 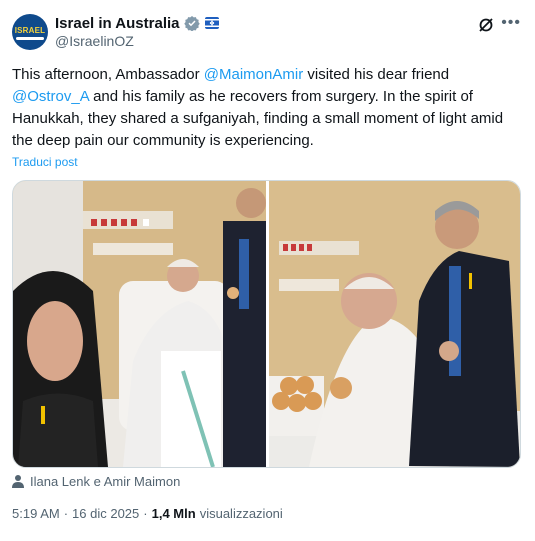 I want to click on avatar: ISRAEL, so click(x=30, y=32).